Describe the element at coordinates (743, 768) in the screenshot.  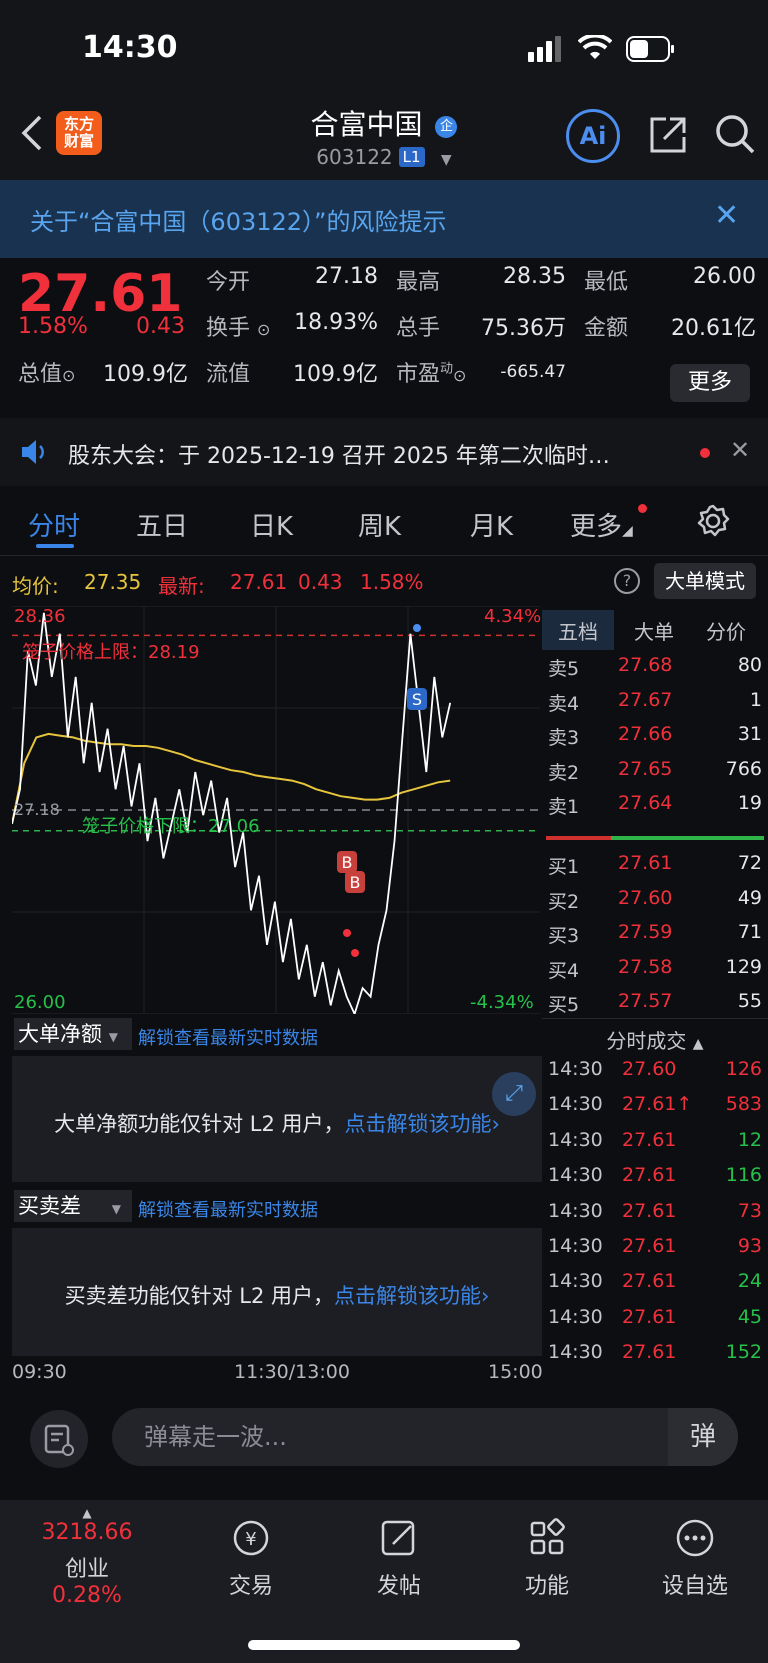
I see `level-volume: 766` at that location.